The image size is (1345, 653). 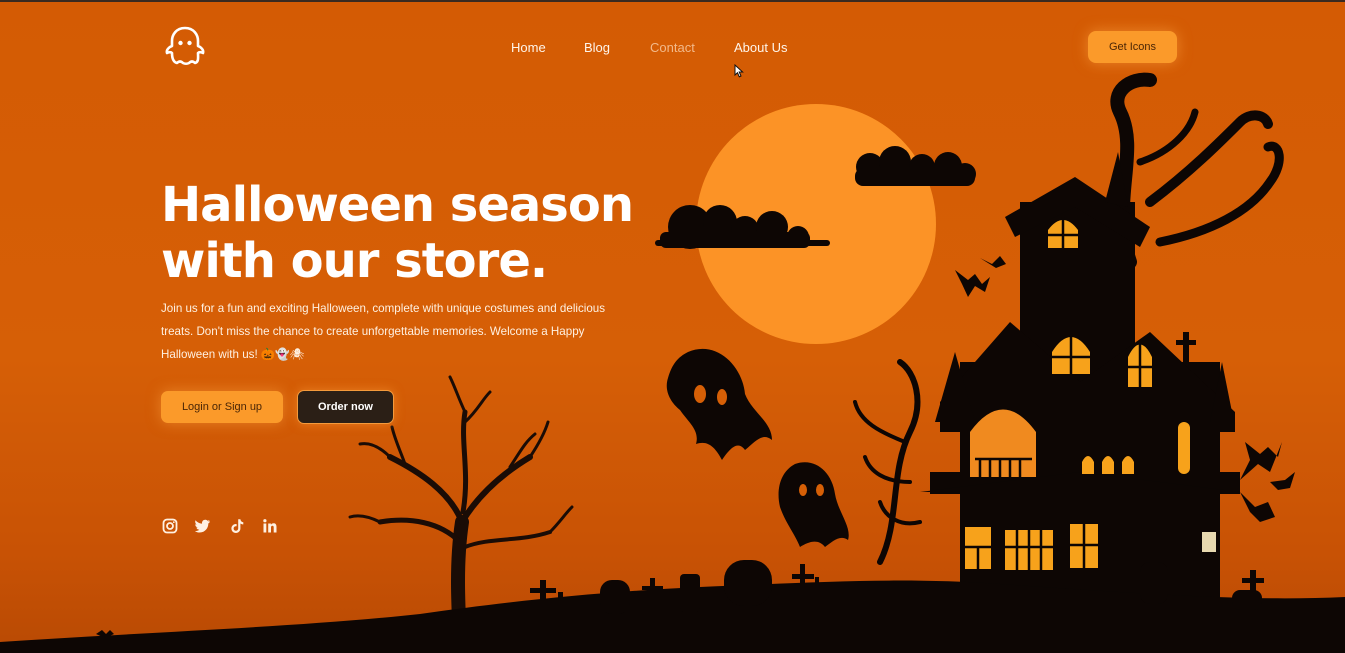 I want to click on linkedin-icon, so click(x=270, y=526).